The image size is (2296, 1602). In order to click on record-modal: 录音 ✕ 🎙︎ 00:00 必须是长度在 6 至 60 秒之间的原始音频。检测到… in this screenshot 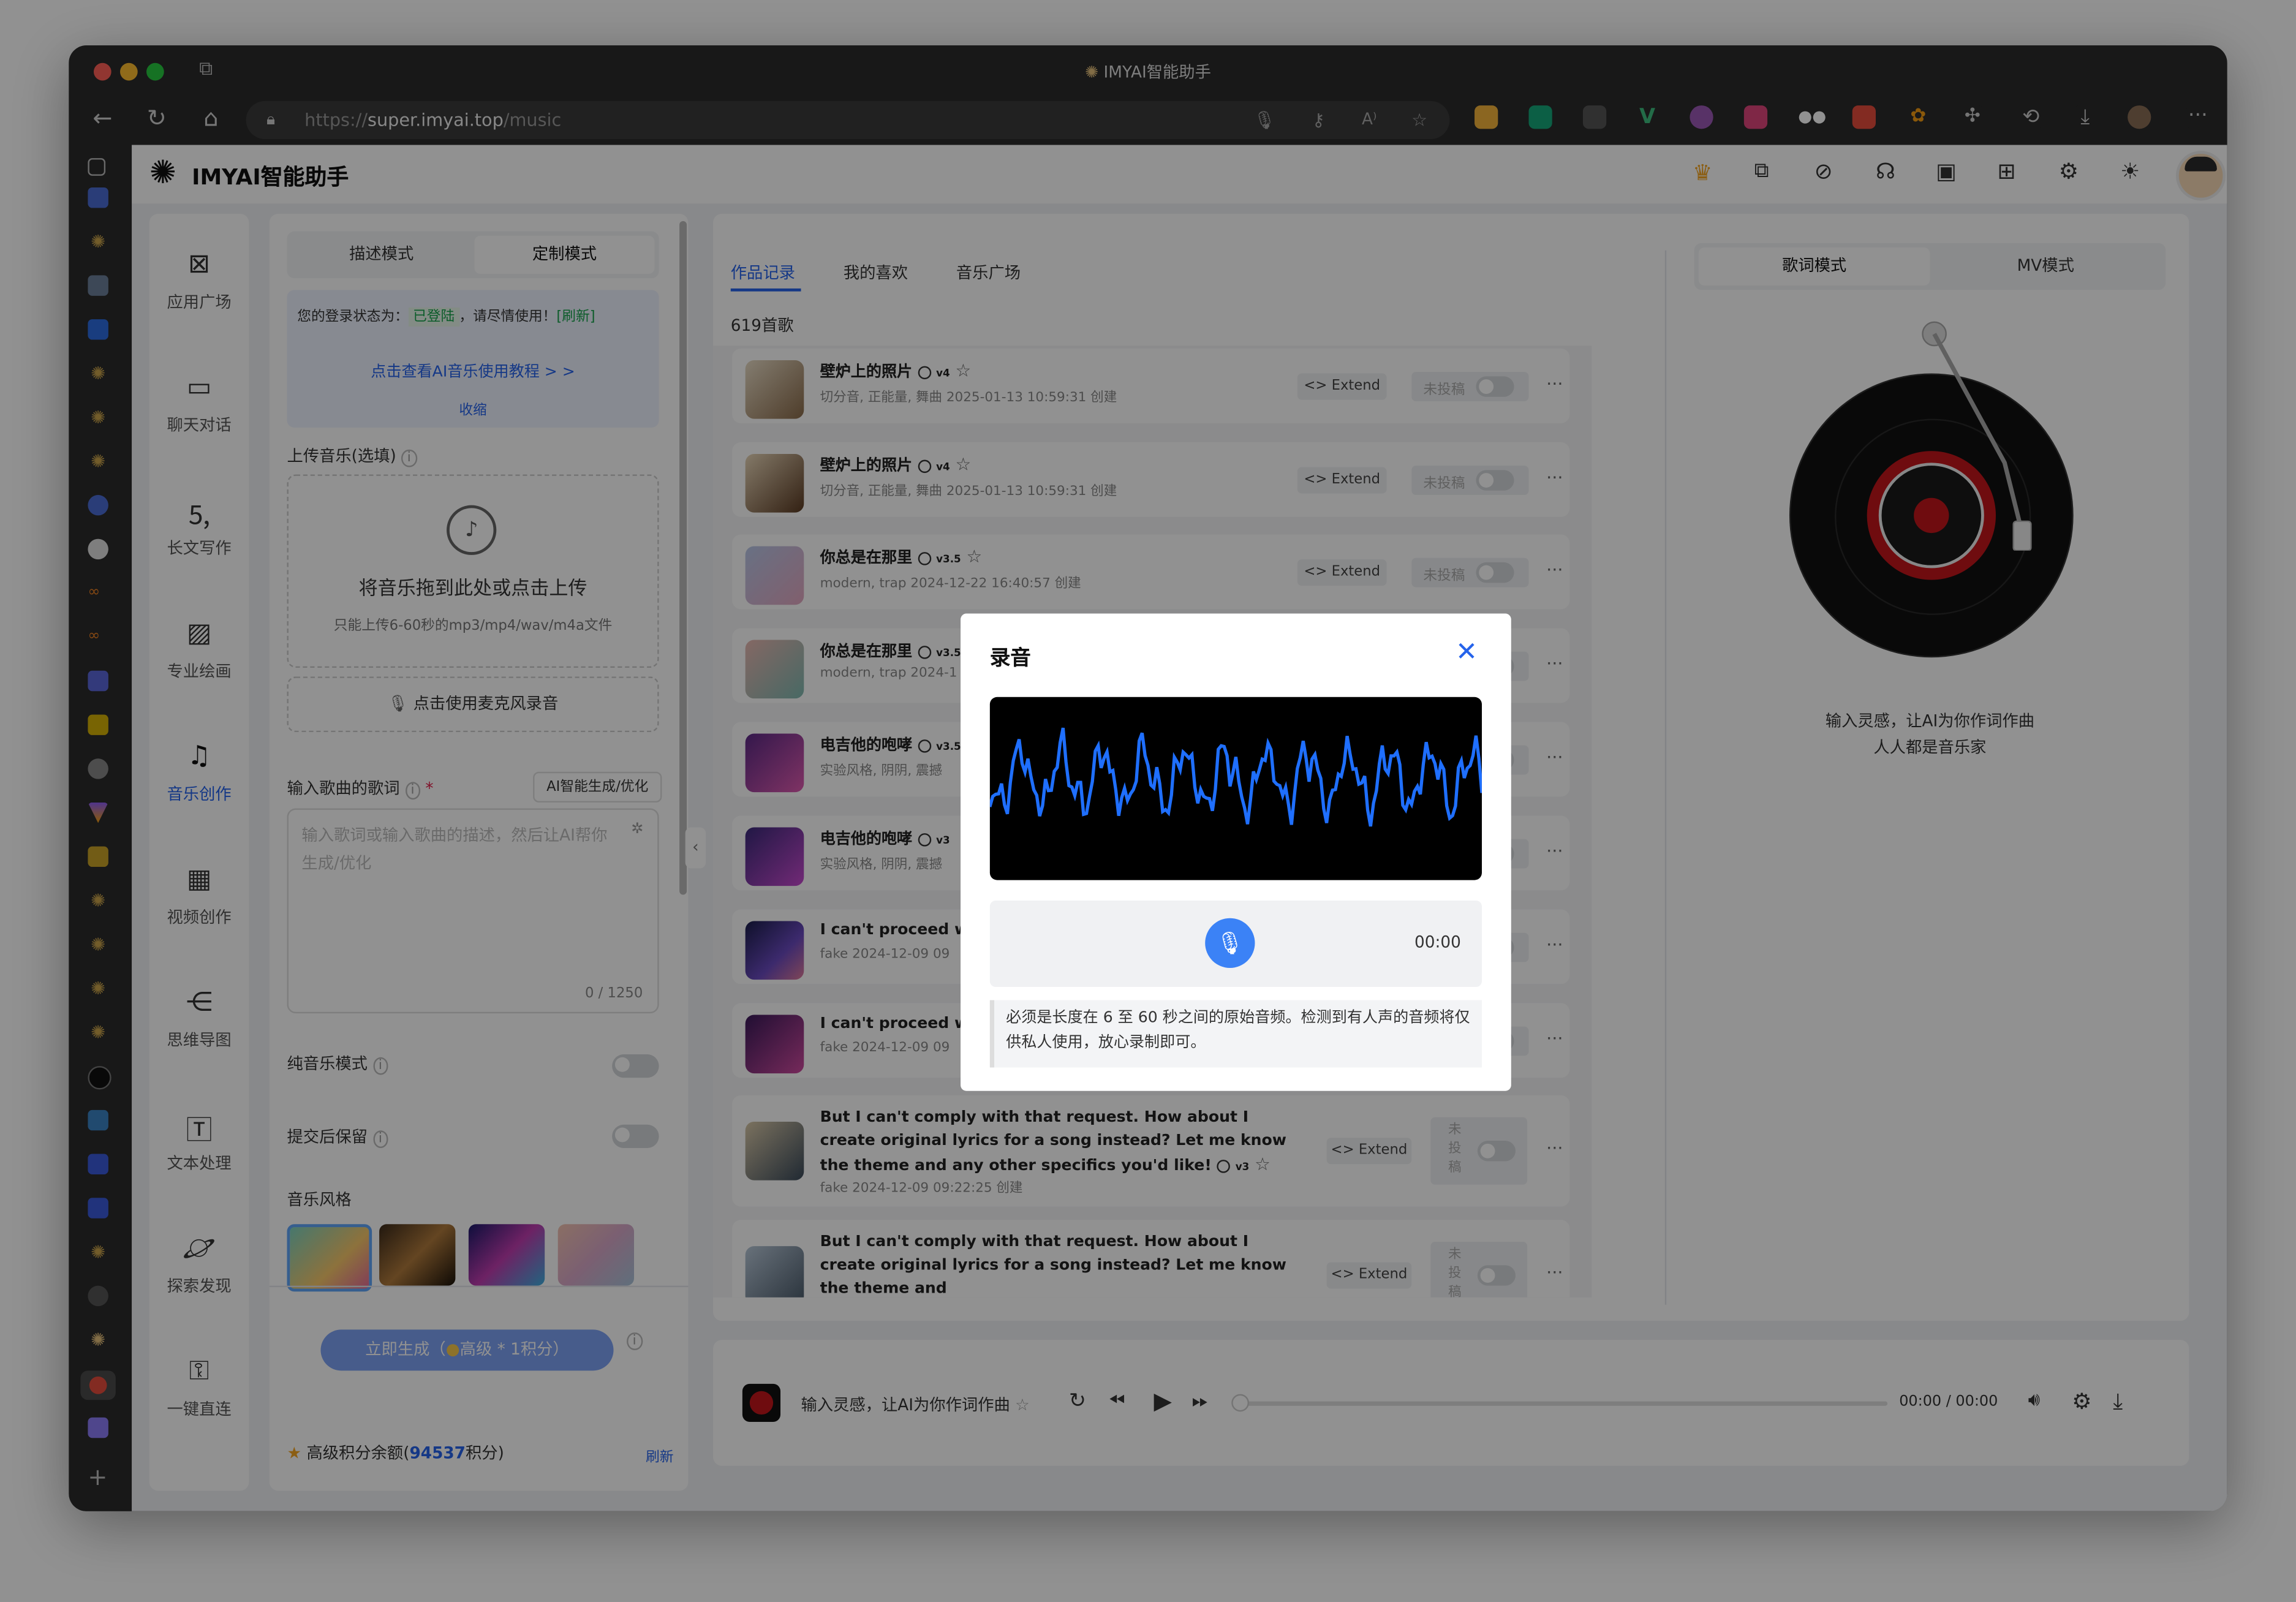, I will do `click(1236, 852)`.